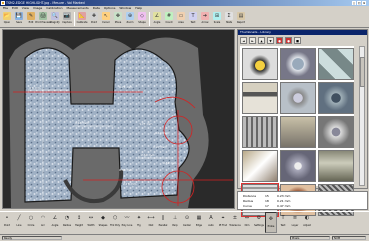 This screenshot has width=369, height=241. I want to click on tool-point-button: • Point, so click(7, 222).